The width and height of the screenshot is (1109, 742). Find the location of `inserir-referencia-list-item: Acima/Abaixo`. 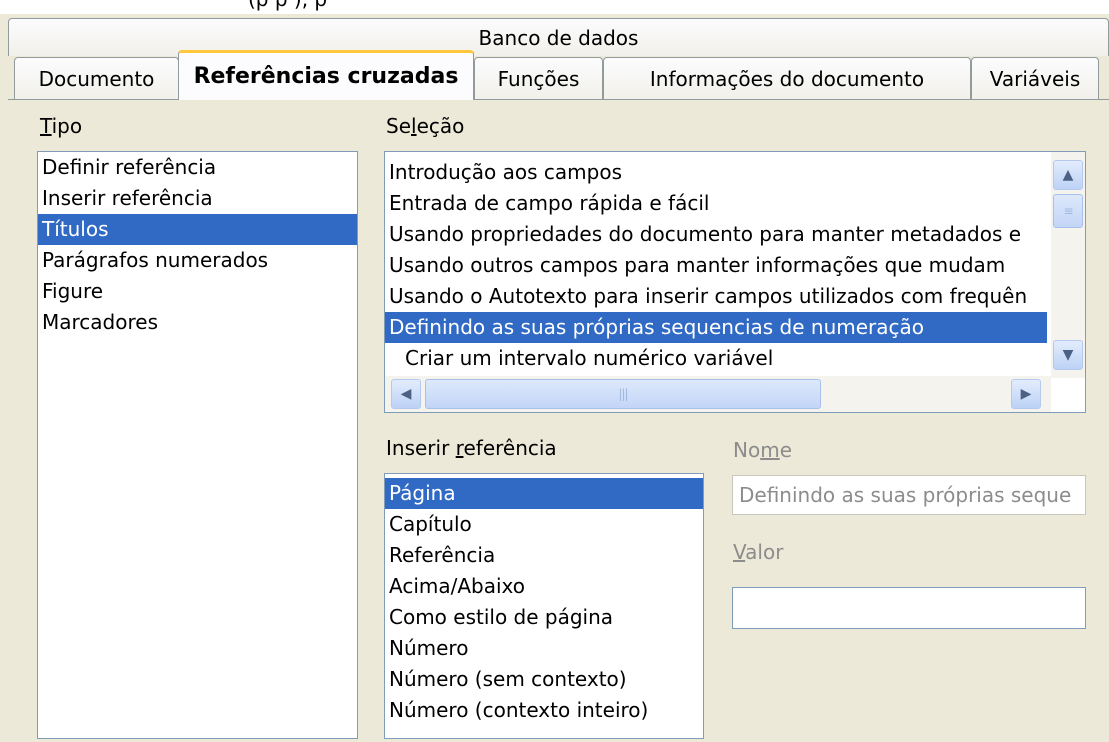

inserir-referencia-list-item: Acima/Abaixo is located at coordinates (544, 586).